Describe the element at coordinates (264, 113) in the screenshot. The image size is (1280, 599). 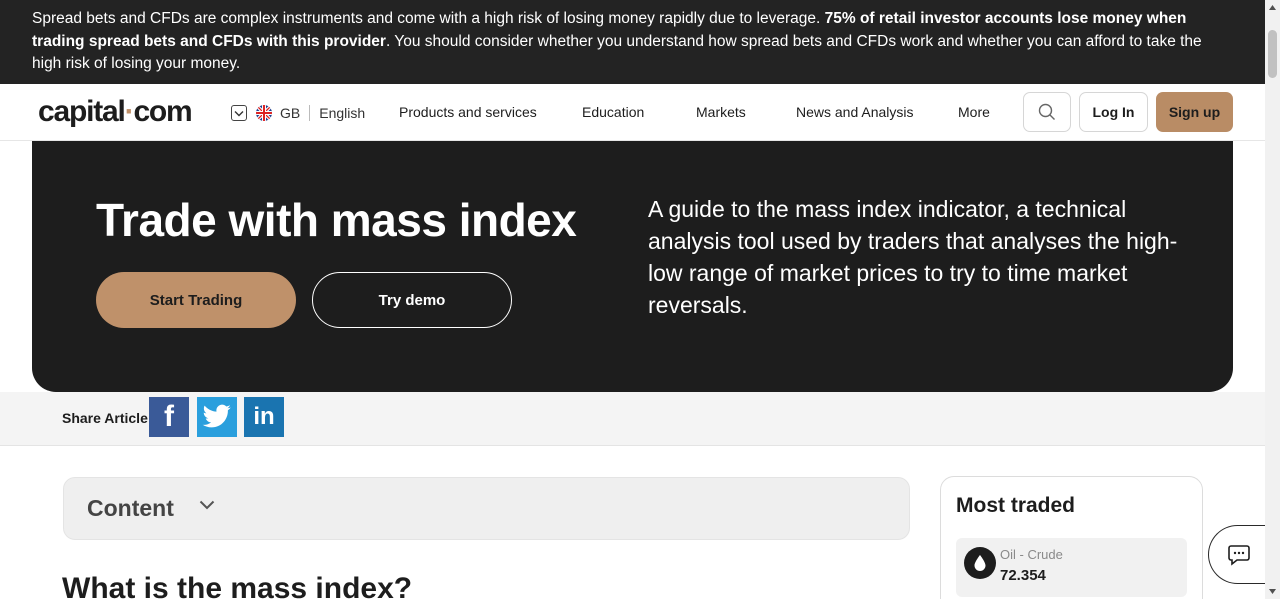
I see `uk-flag-icon` at that location.